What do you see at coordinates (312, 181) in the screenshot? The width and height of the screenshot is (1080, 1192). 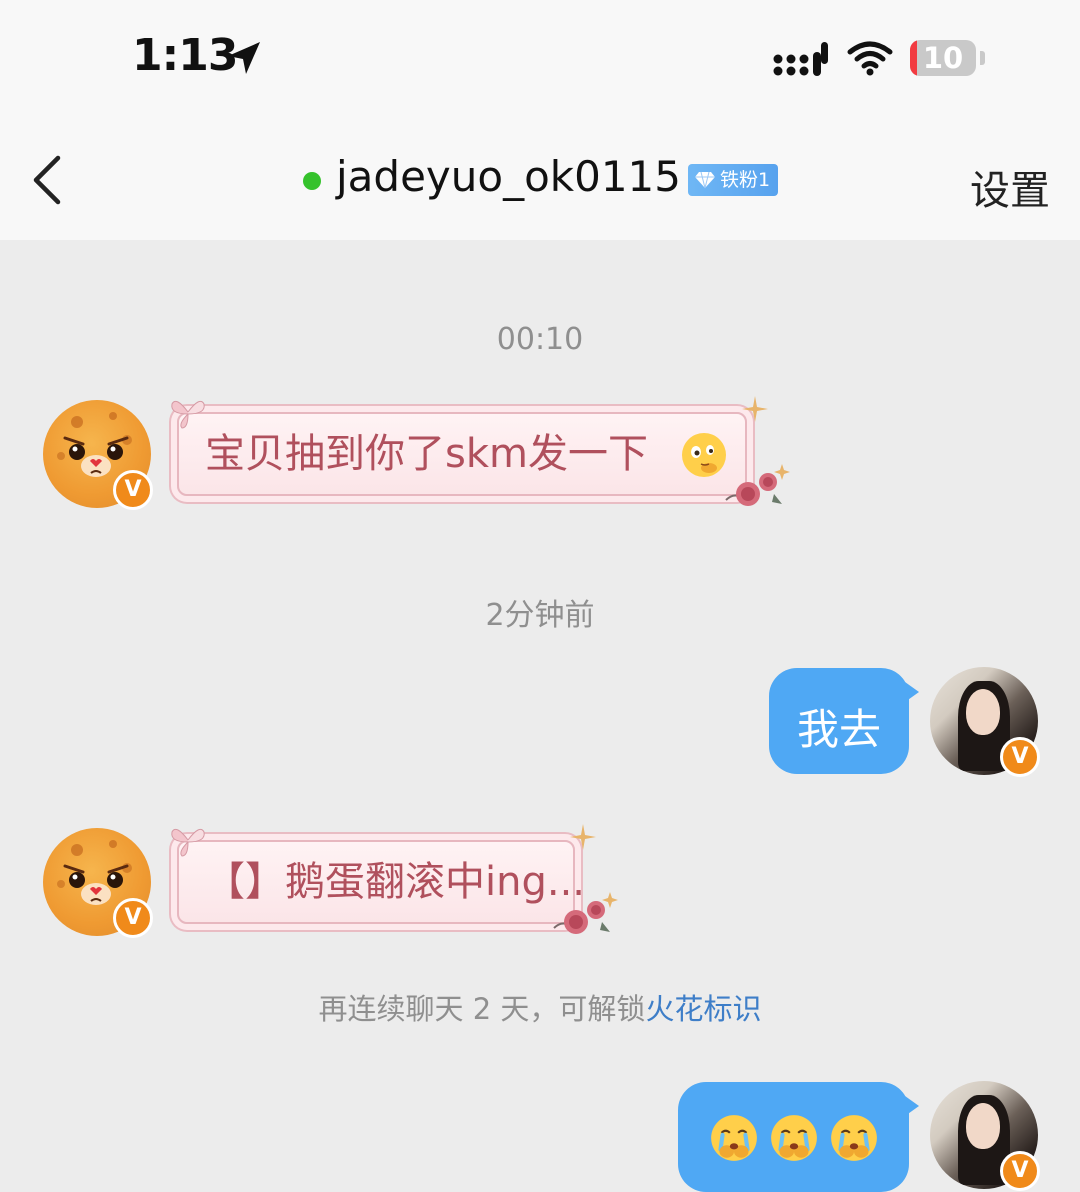 I see `online-status-dot` at bounding box center [312, 181].